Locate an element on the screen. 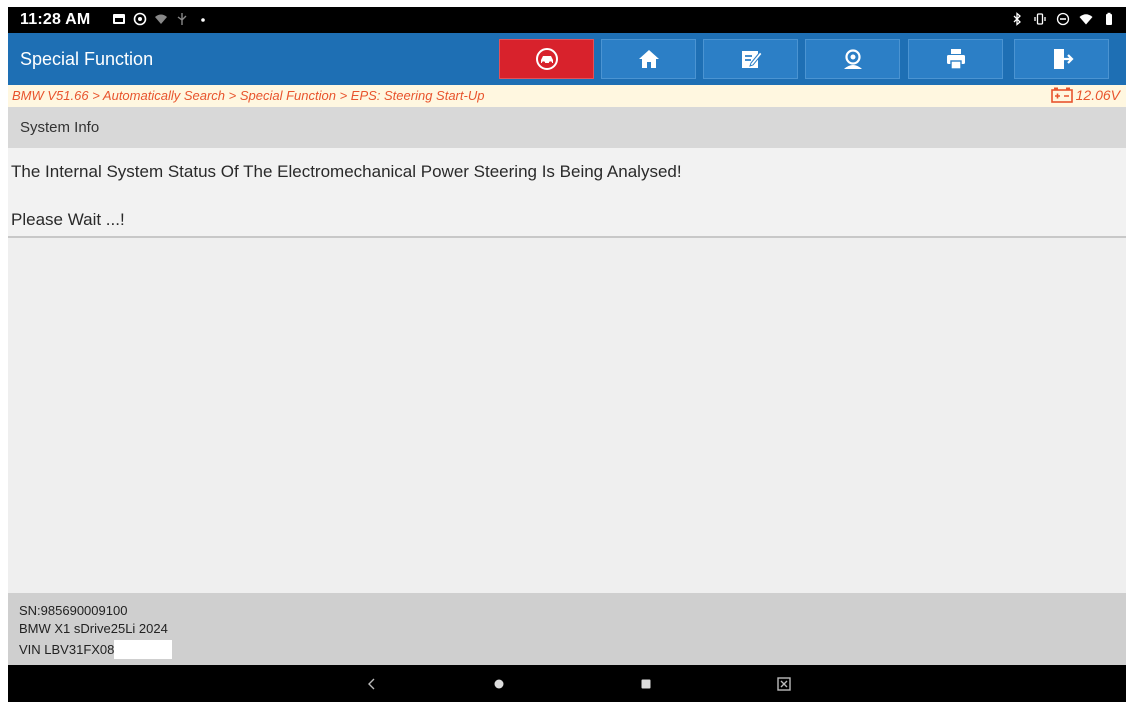  status-time: 11:28 AM is located at coordinates (55, 19).